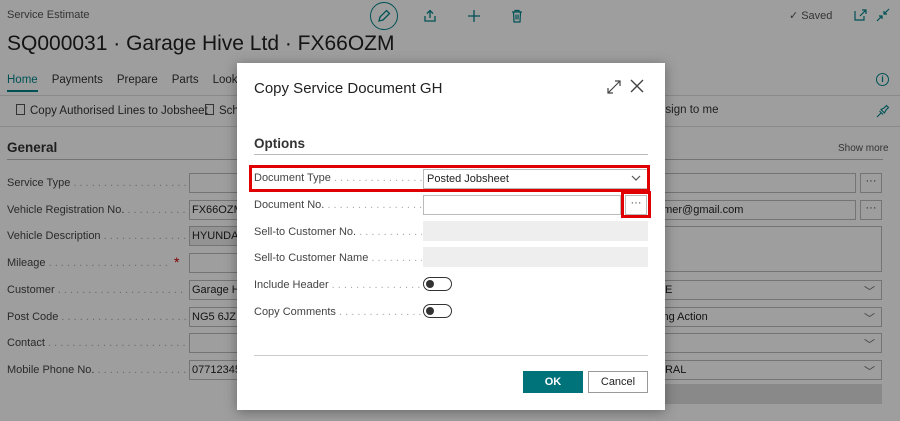  What do you see at coordinates (636, 204) in the screenshot?
I see `highlight-lookup-button` at bounding box center [636, 204].